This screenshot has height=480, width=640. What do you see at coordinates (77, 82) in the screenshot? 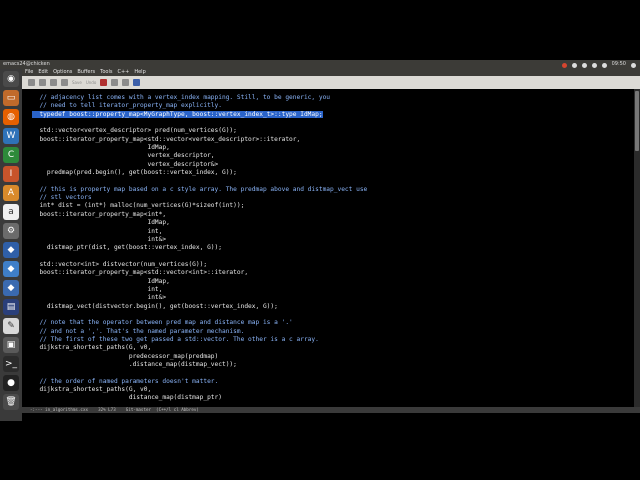
I see `save-button: Save` at bounding box center [77, 82].